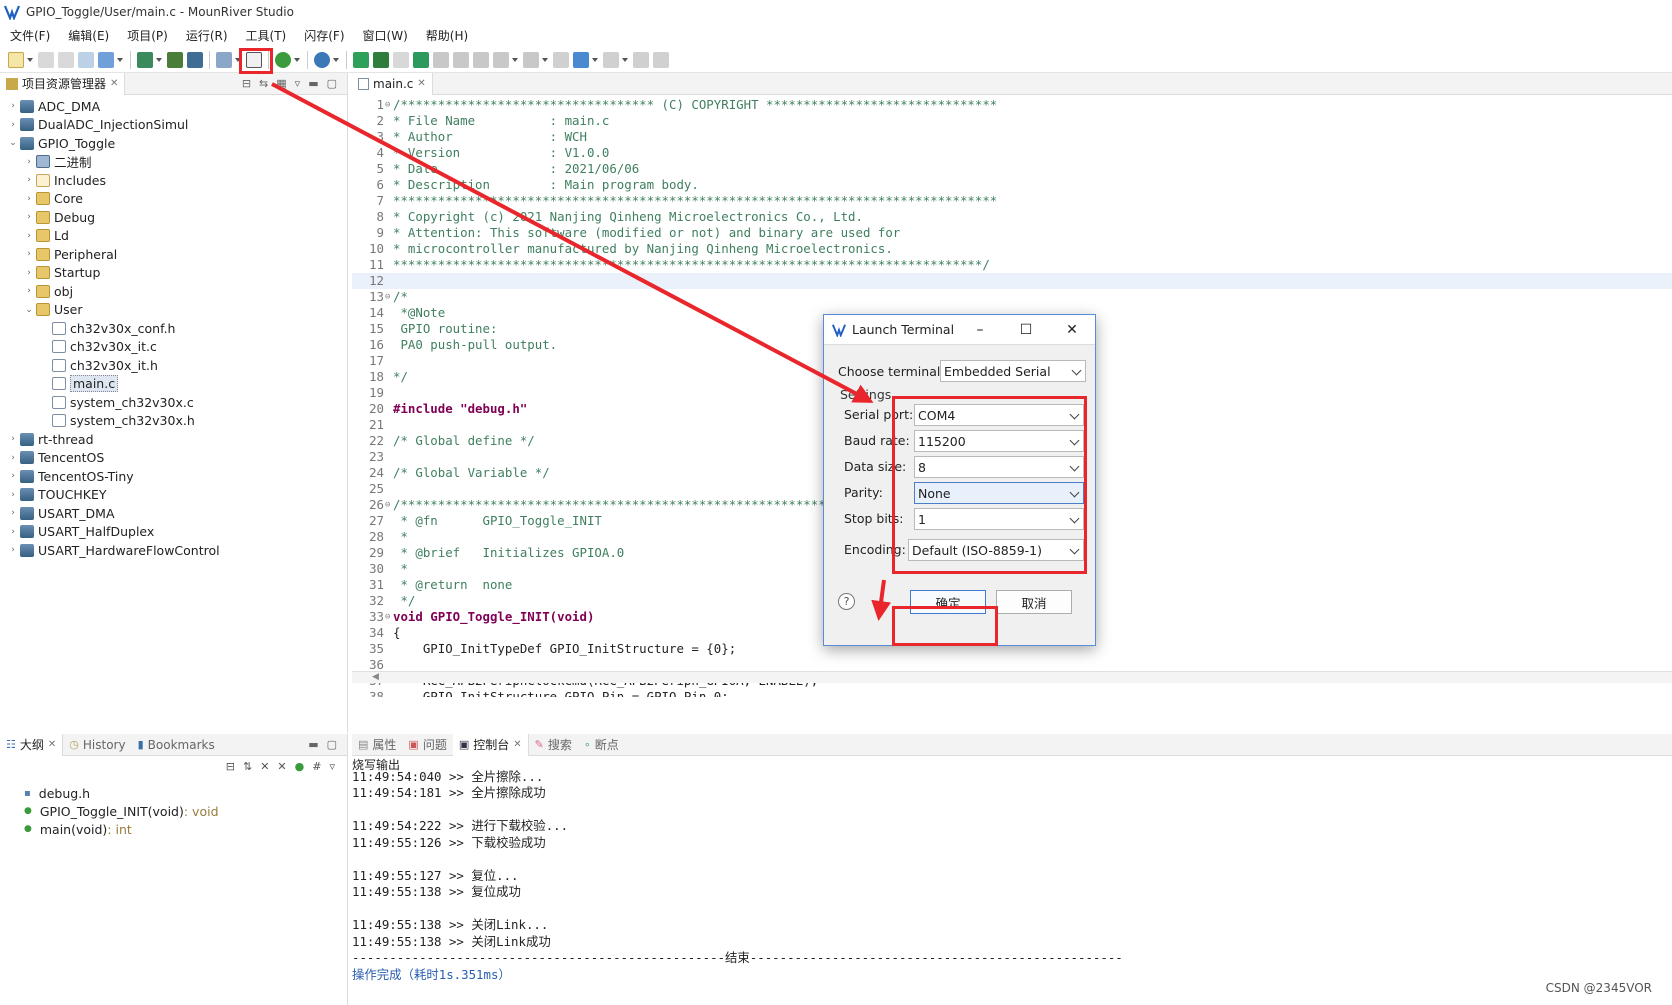 The width and height of the screenshot is (1672, 1005). Describe the element at coordinates (173, 236) in the screenshot. I see `tree-item: › Ld` at that location.